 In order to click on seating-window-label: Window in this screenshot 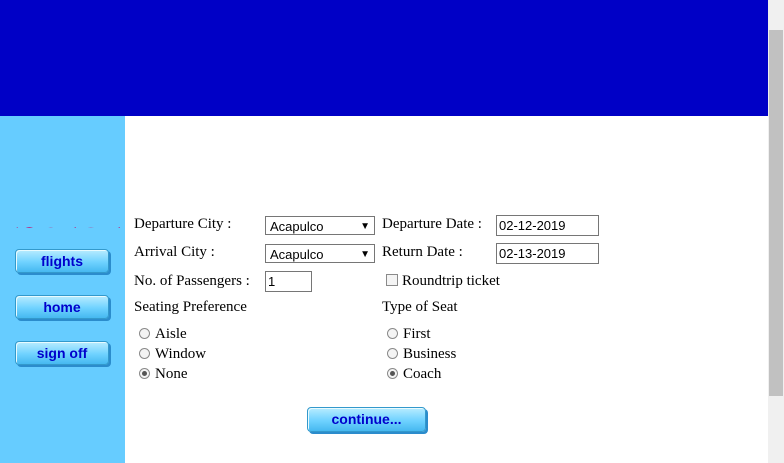, I will do `click(181, 354)`.